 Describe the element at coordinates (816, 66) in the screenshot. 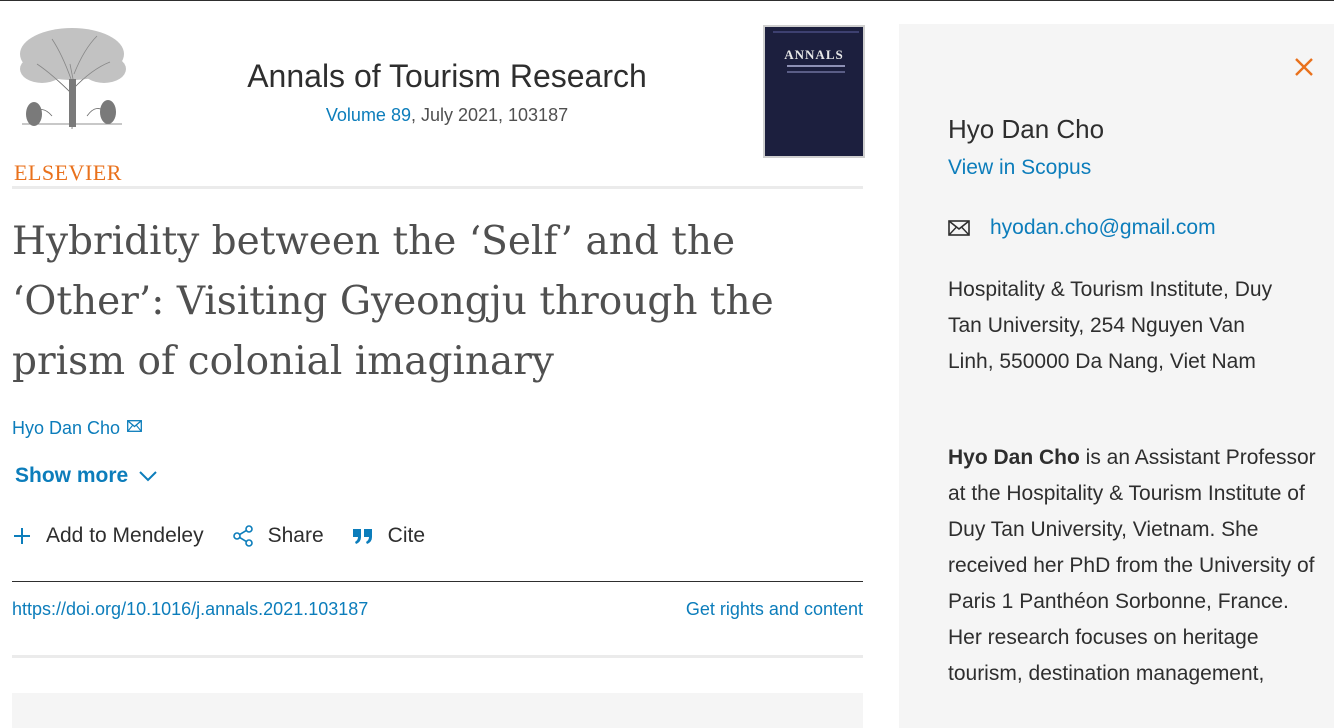

I see `cover-subtitle-line` at that location.